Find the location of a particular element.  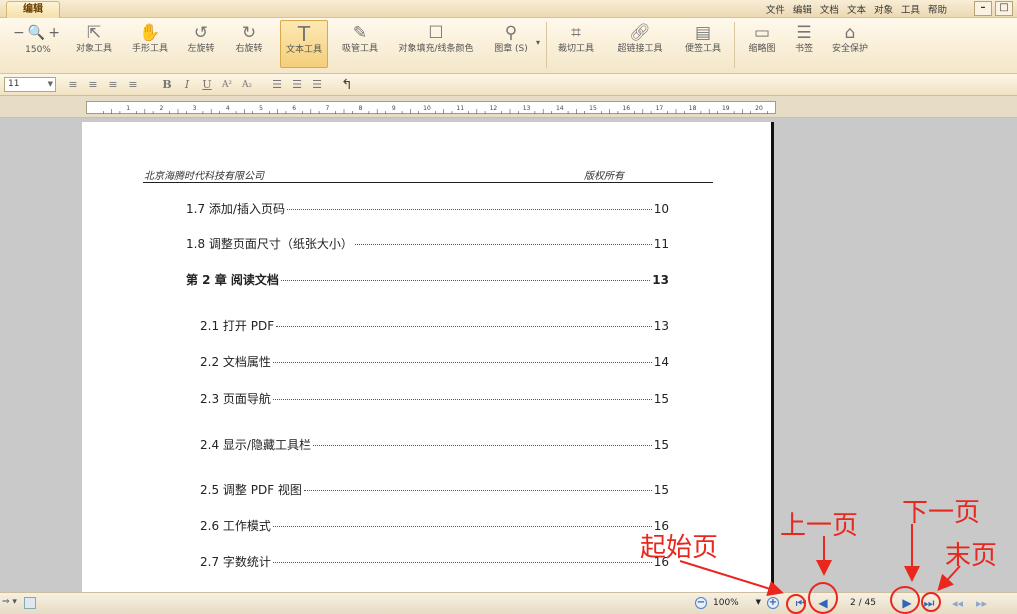

navigation-arrows-icon: ⇒ ▾ is located at coordinates (9, 602).